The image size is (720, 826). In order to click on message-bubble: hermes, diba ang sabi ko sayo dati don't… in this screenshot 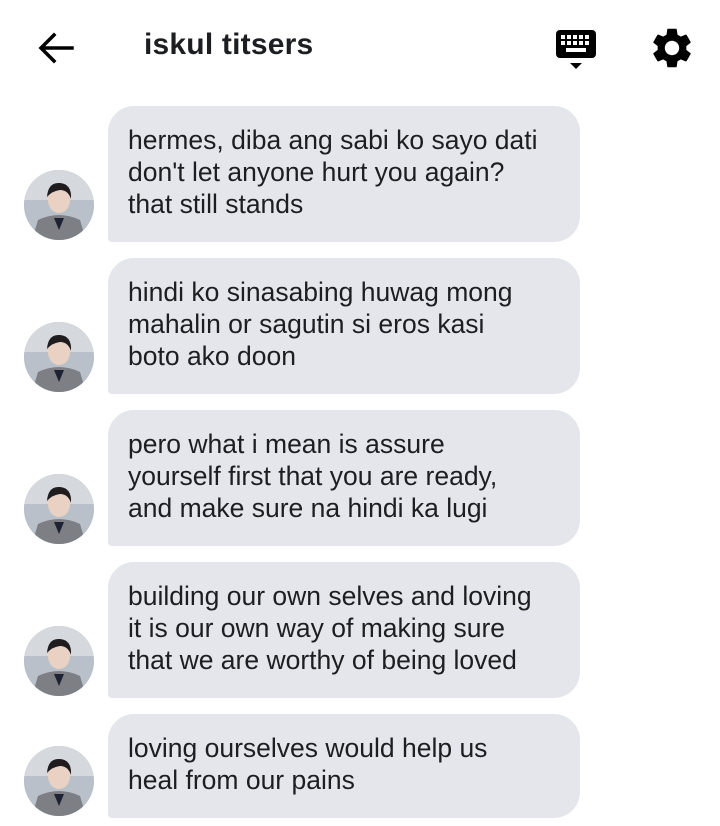, I will do `click(344, 174)`.